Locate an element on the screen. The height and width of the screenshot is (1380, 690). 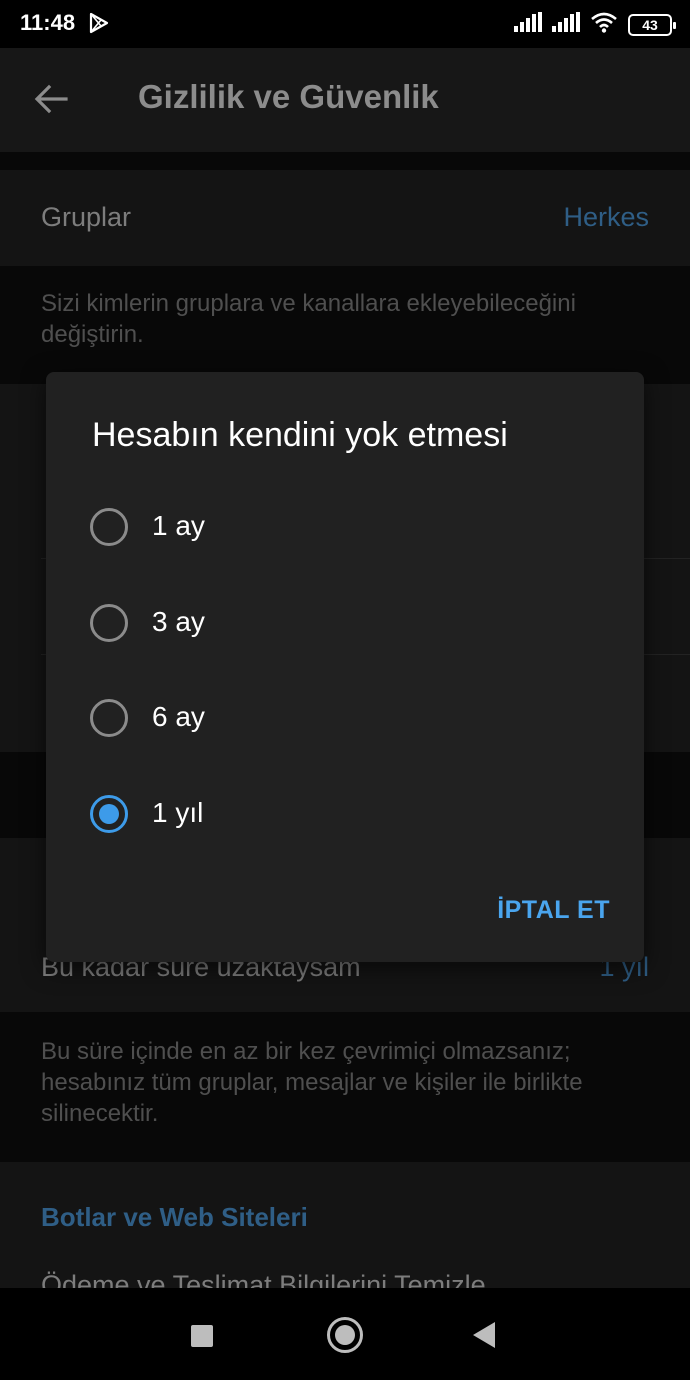
bots-section-header: Botlar ve Web Siteleri is located at coordinates (174, 1217).